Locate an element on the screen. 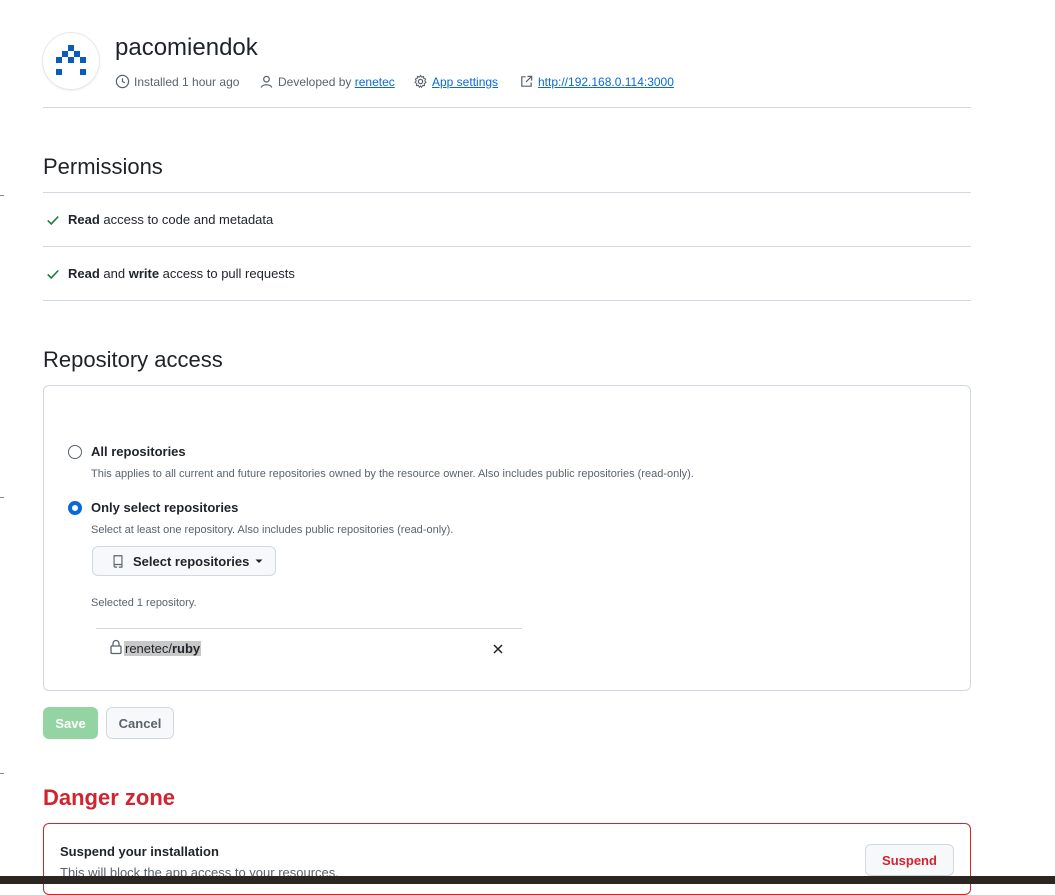 Image resolution: width=1055 pixels, height=895 pixels. danger-zone-box is located at coordinates (507, 859).